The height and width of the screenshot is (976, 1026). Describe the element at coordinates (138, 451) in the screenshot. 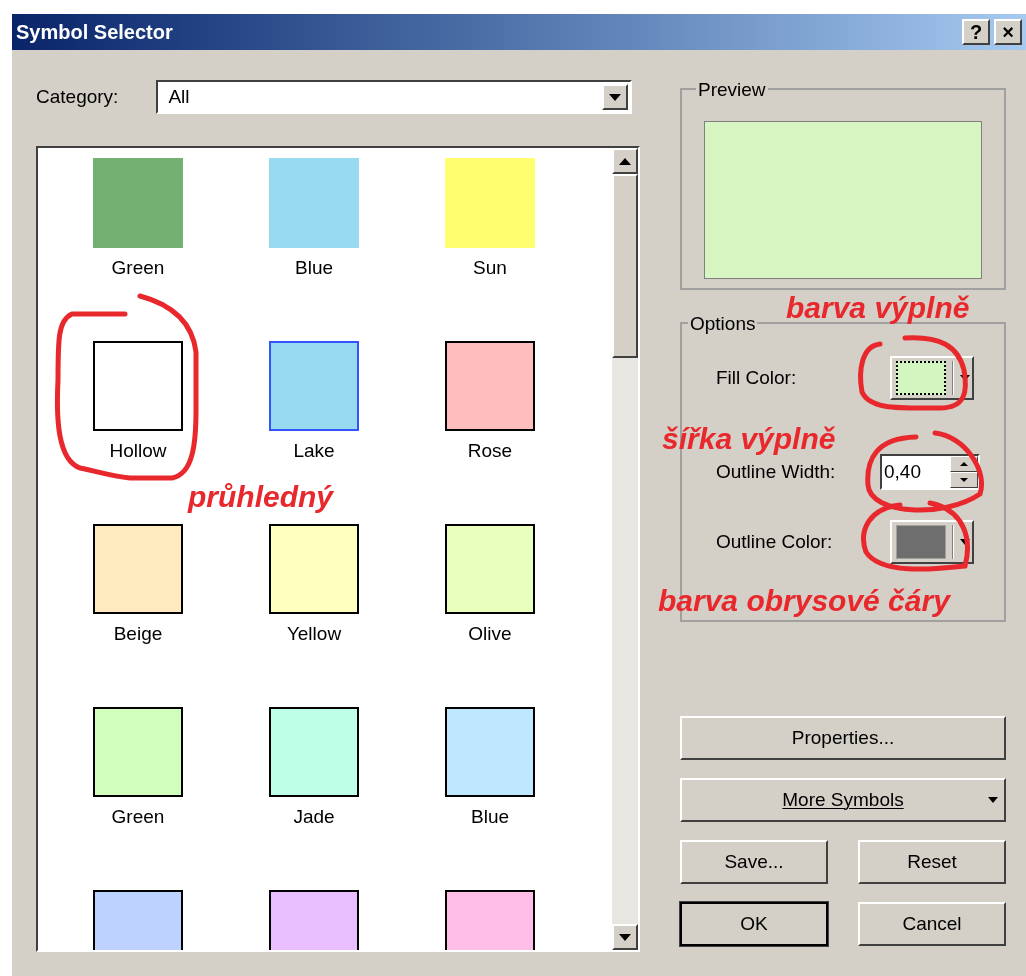

I see `symbol-label: Hollow` at that location.